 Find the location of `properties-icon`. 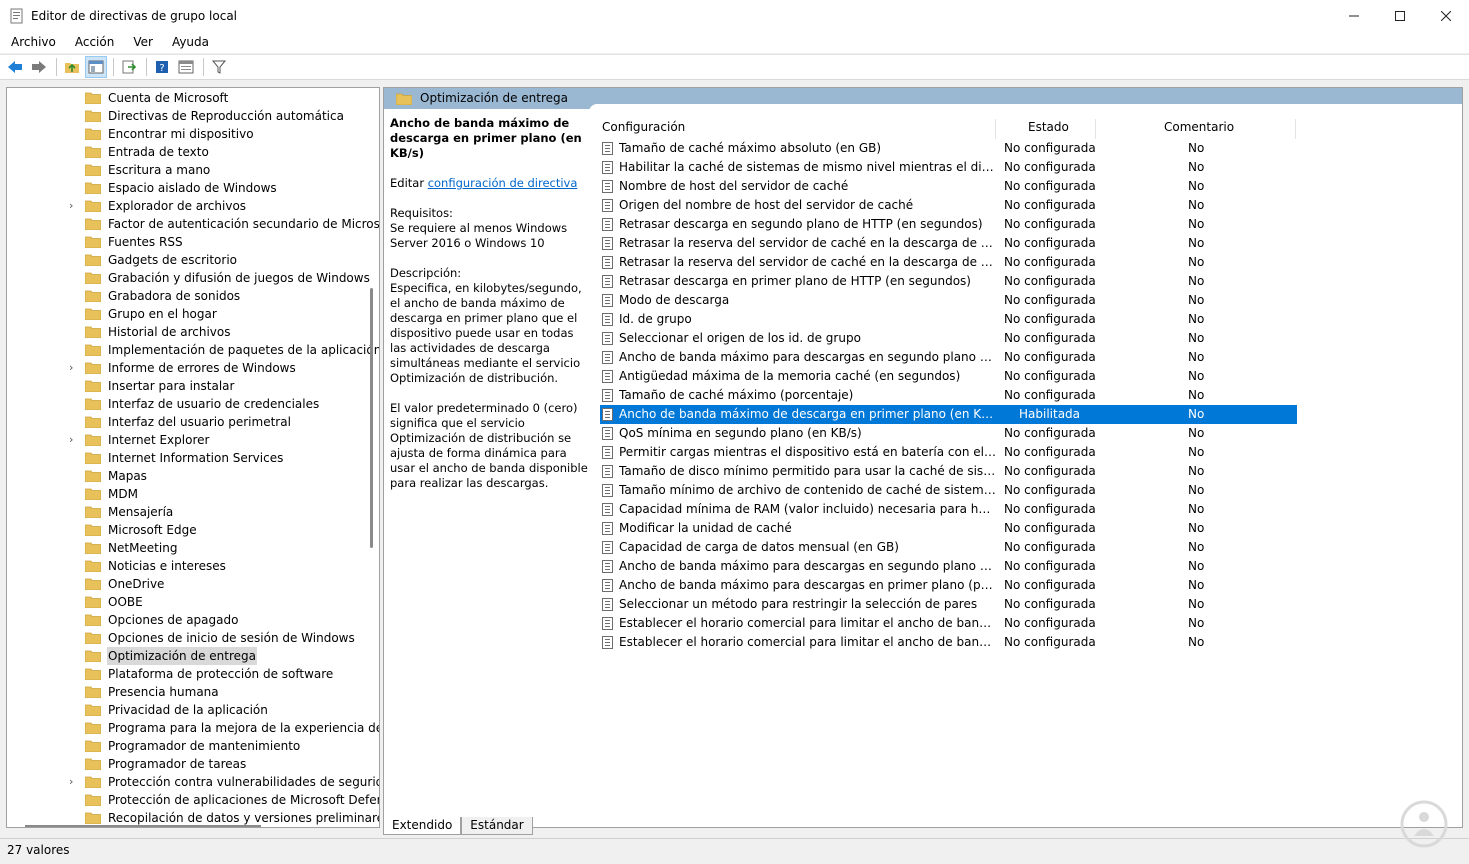

properties-icon is located at coordinates (186, 67).